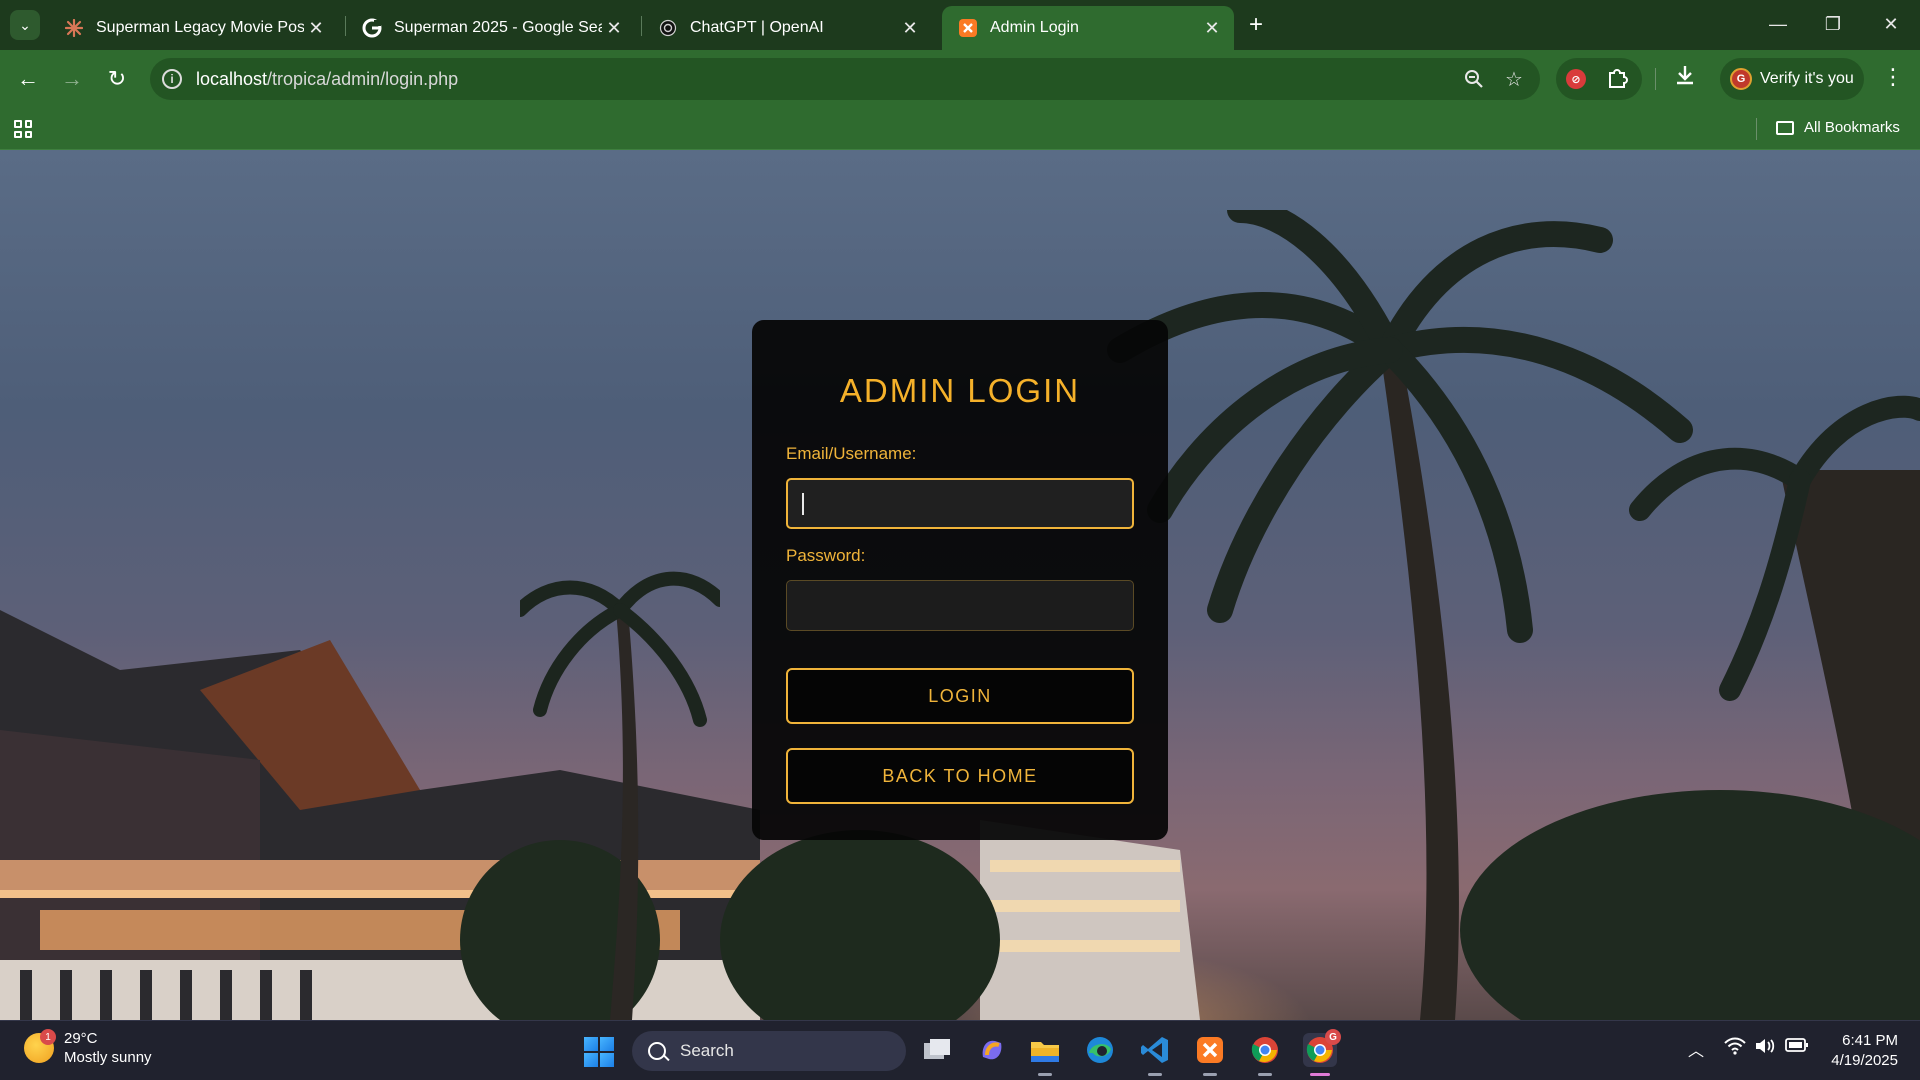  Describe the element at coordinates (707, 1050) in the screenshot. I see `search-label: Search` at that location.